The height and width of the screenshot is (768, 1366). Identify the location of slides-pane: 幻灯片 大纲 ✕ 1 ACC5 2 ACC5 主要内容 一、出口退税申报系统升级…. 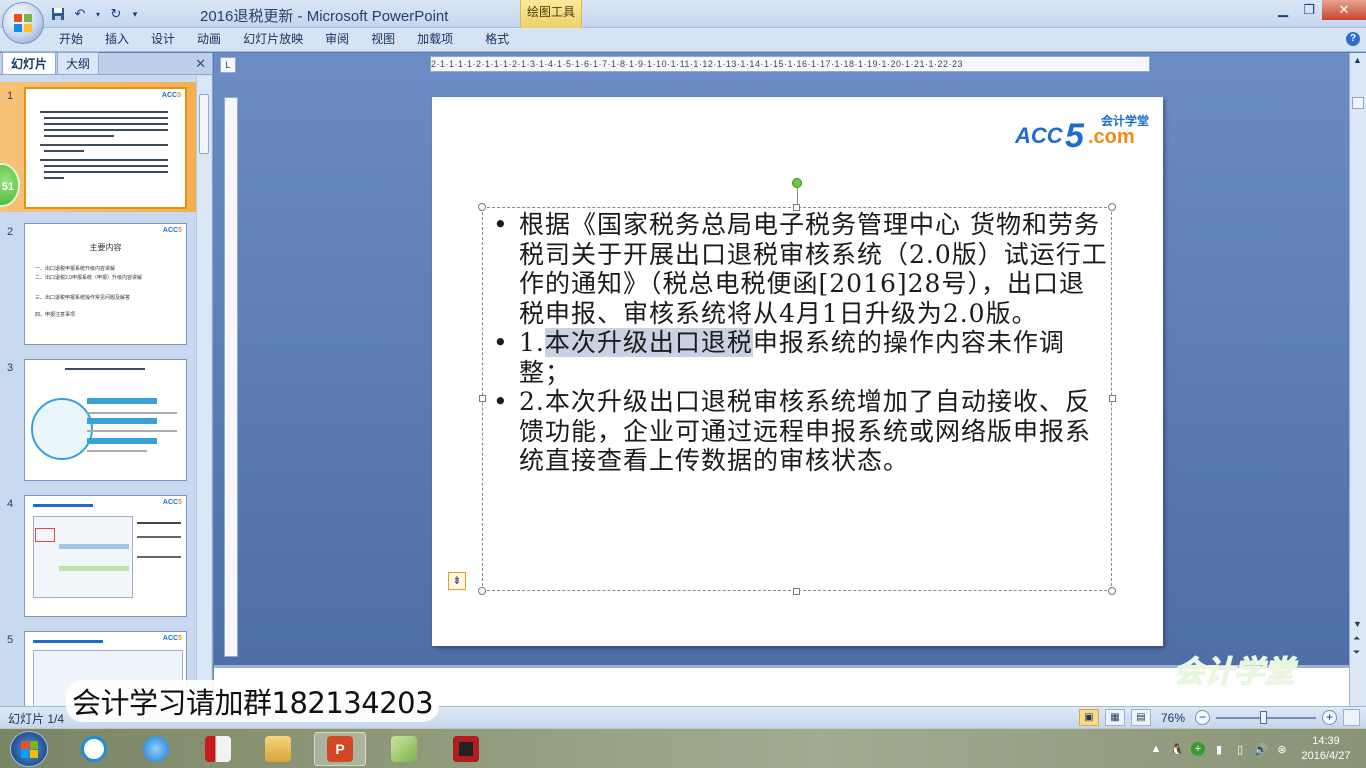
(106, 379).